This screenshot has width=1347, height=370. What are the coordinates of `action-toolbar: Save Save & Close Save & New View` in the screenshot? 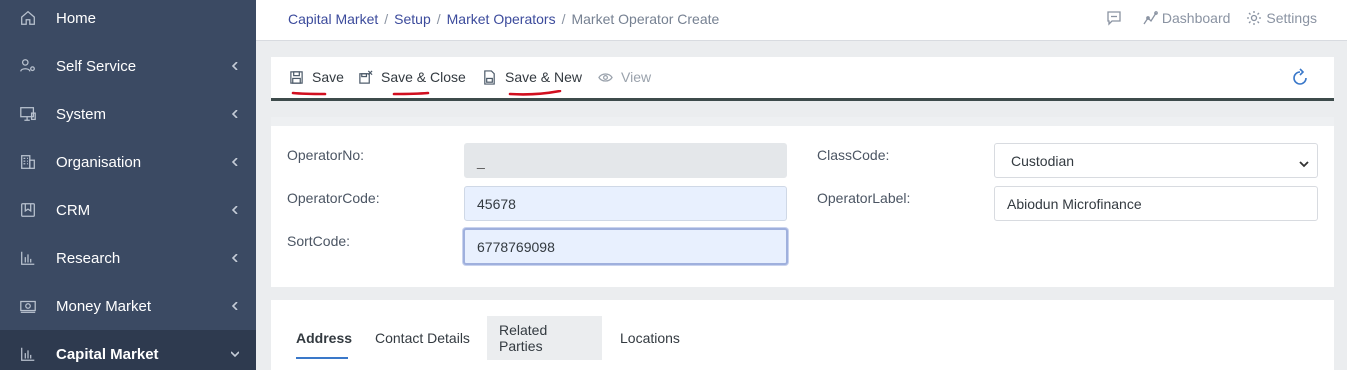 It's located at (802, 79).